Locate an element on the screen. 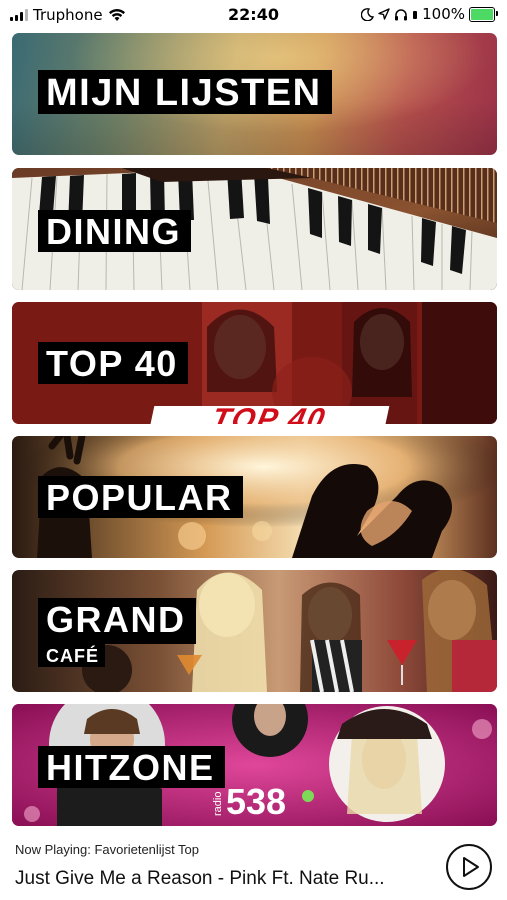 This screenshot has width=507, height=900. radio538-logo-number: 538 is located at coordinates (256, 801).